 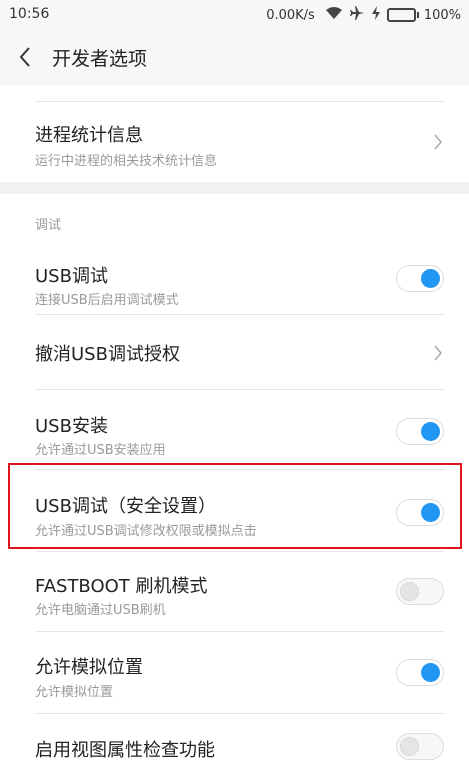 I want to click on setting-revoke-usb: 撤消USB调试授权, so click(x=234, y=352).